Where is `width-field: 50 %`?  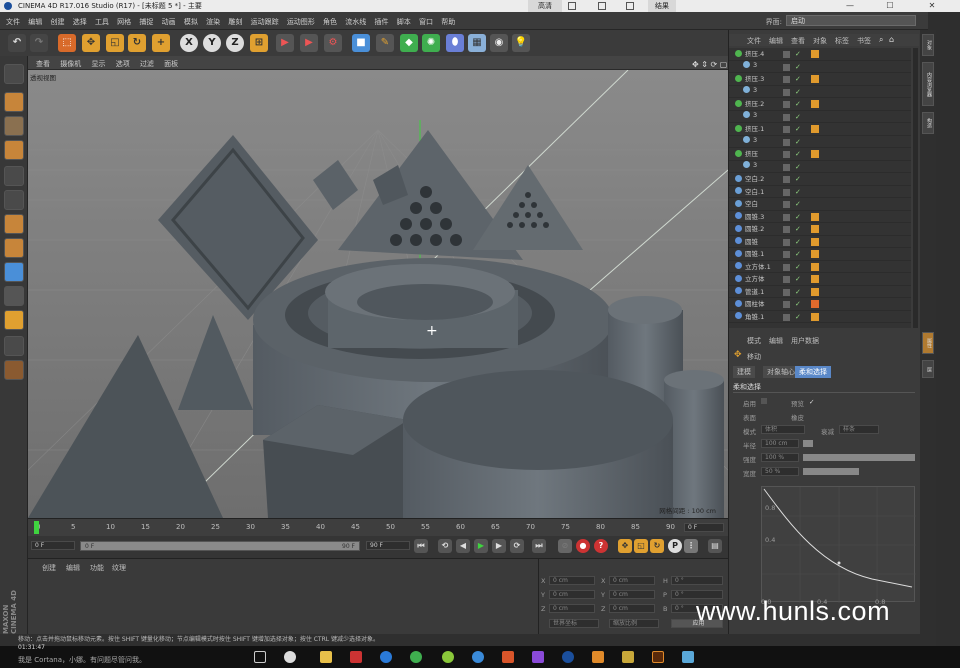
width-field: 50 % is located at coordinates (780, 471).